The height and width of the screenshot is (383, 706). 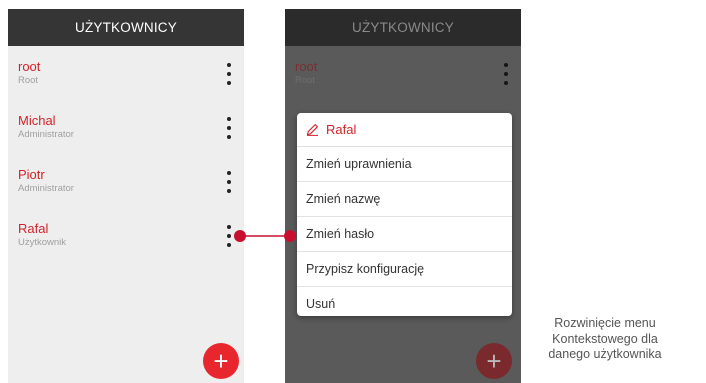 I want to click on caption-line: danego użytkownika, so click(x=605, y=354).